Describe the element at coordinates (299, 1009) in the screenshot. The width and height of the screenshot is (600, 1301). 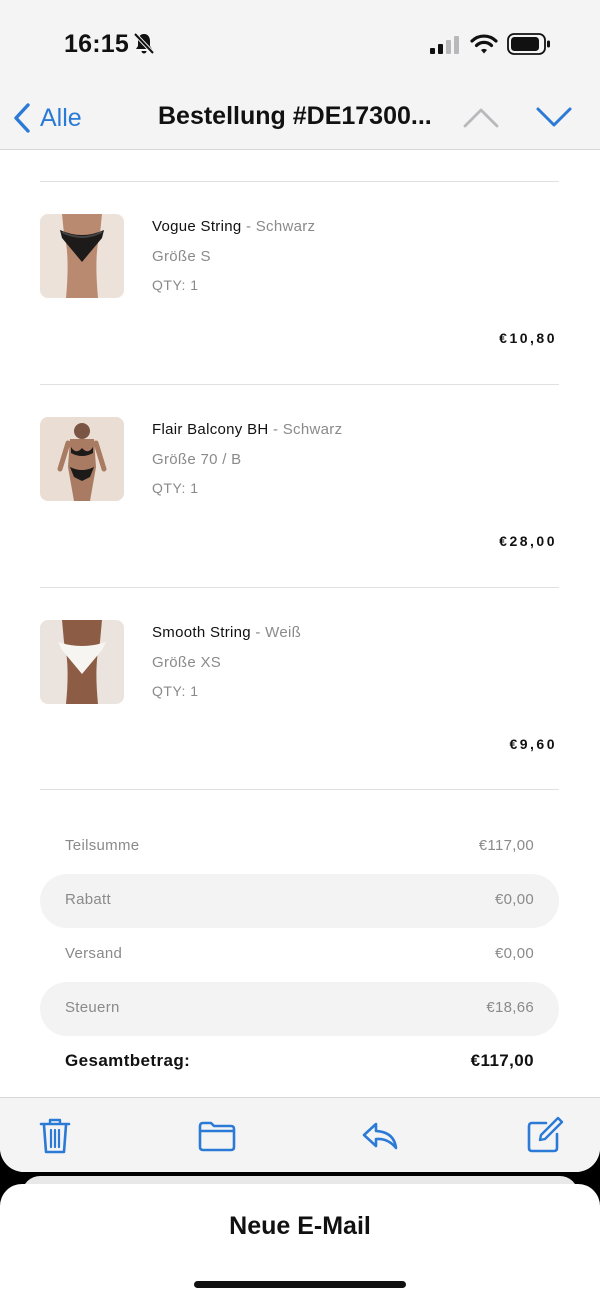
I see `tax-row: Steuern €18,66` at that location.